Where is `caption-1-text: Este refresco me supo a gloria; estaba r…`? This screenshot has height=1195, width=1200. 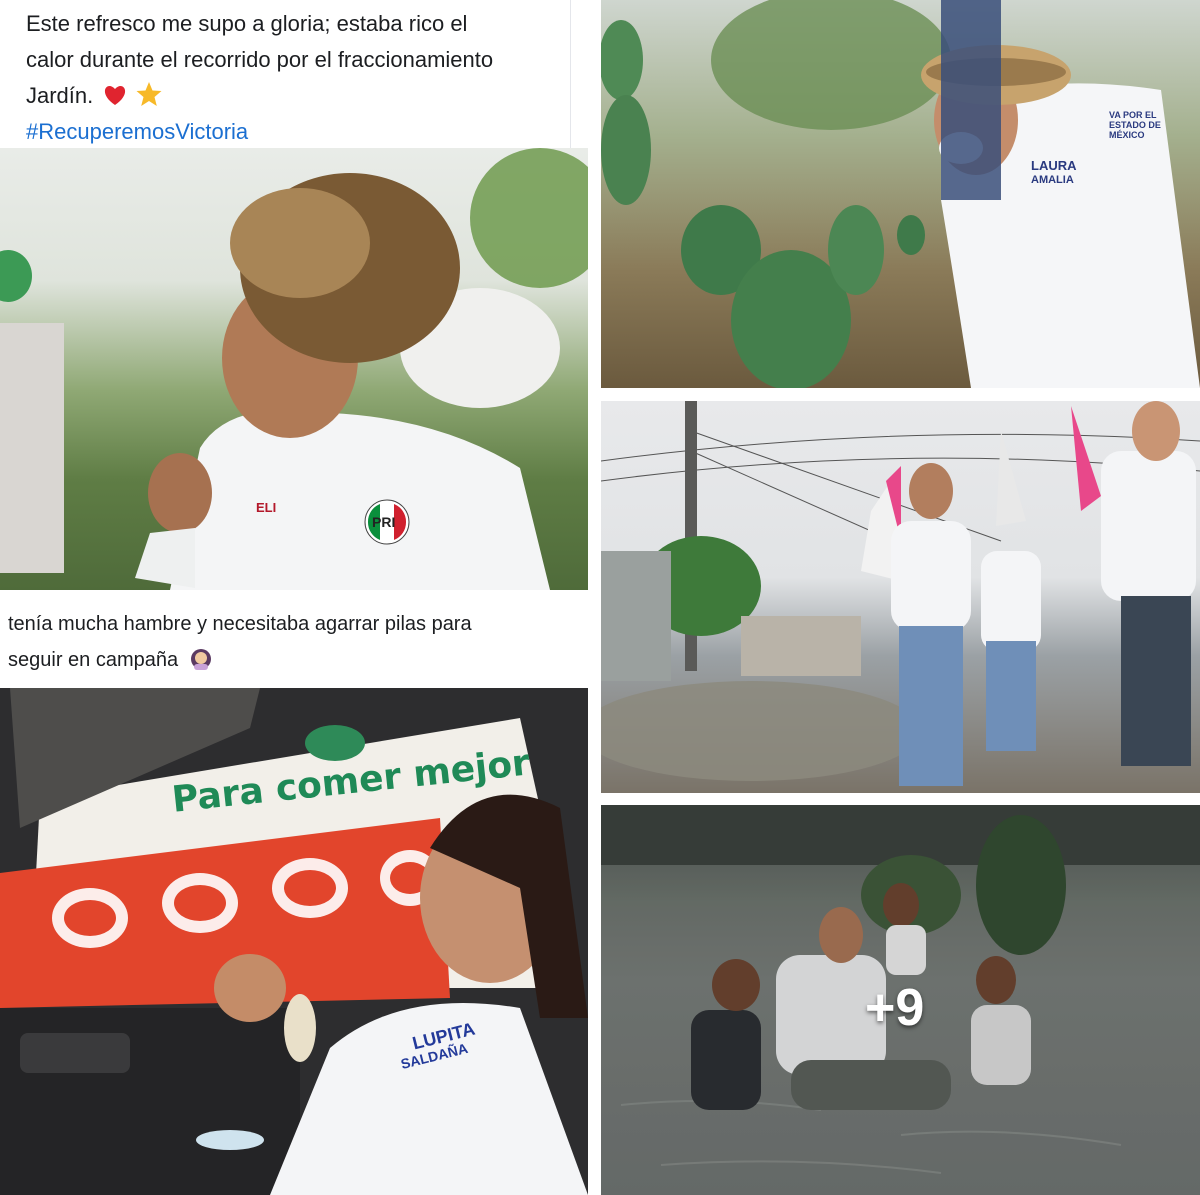 caption-1-text: Este refresco me supo a gloria; estaba r… is located at coordinates (296, 77).